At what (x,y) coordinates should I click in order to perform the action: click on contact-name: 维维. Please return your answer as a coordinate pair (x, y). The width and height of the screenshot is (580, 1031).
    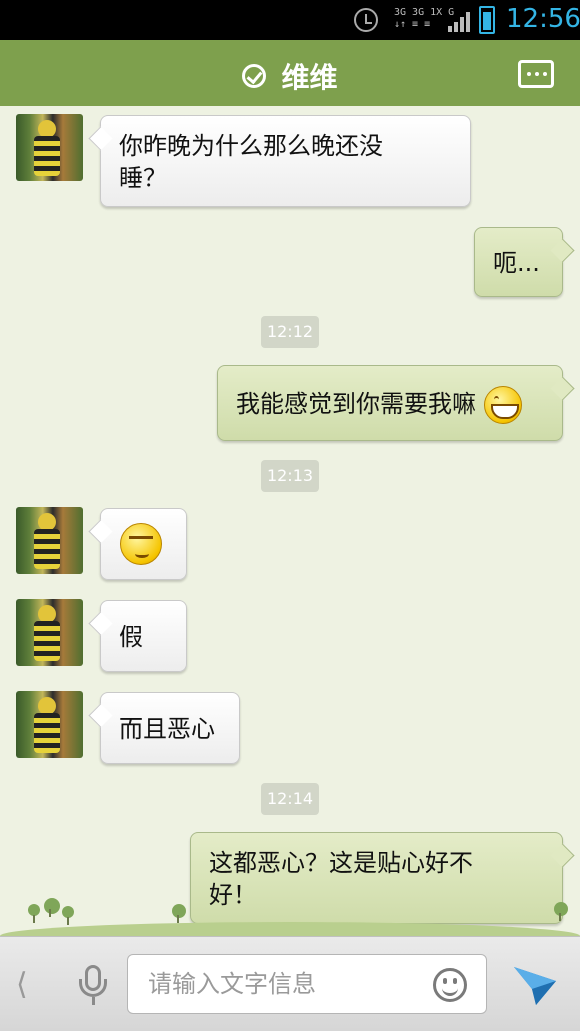
    Looking at the image, I should click on (309, 77).